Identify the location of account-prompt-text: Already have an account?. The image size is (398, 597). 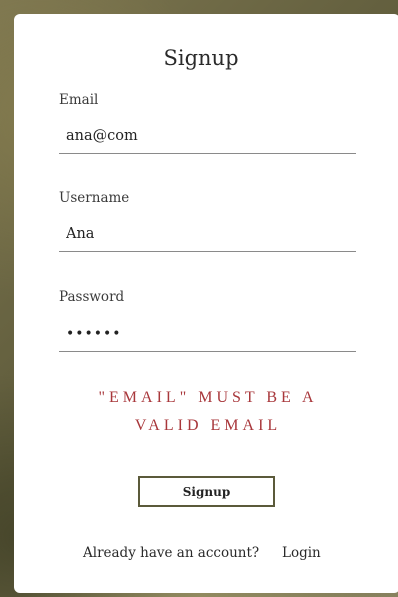
(171, 553).